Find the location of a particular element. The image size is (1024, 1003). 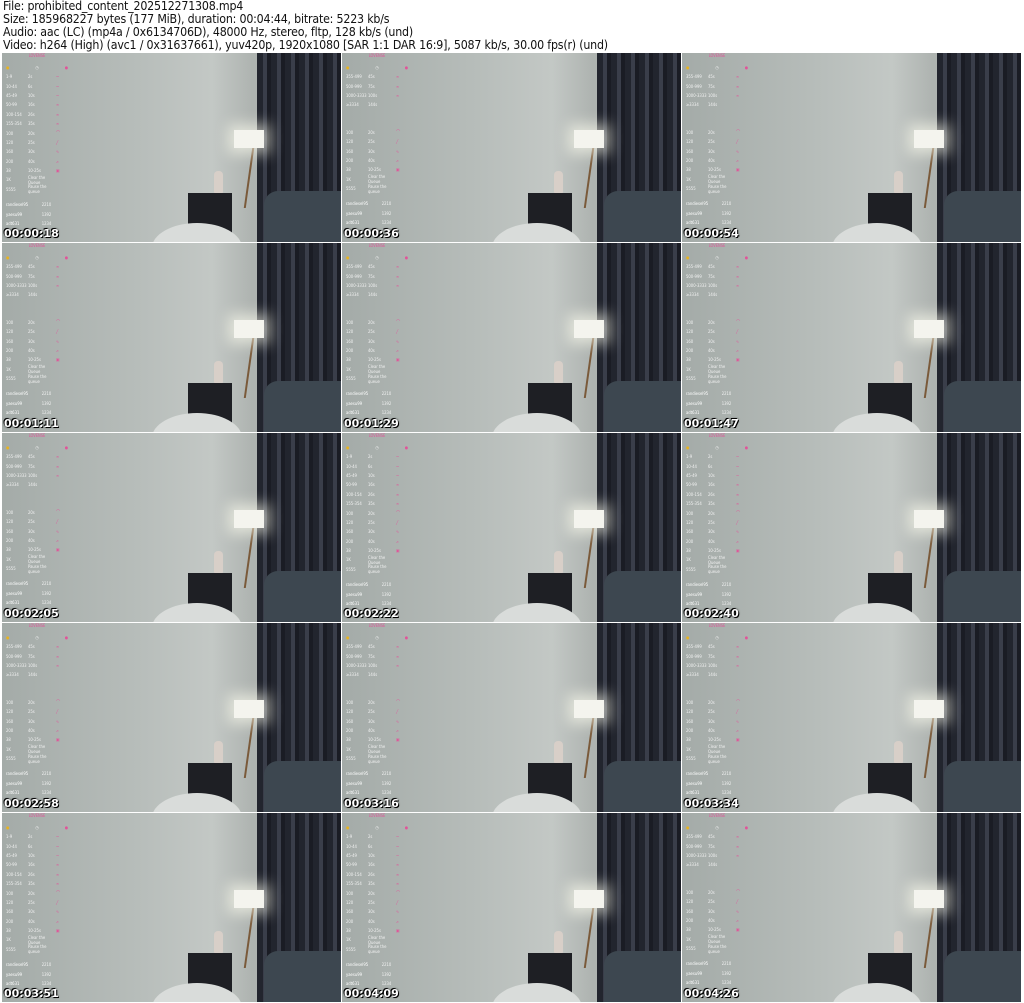

leaderboard-score: 2210 is located at coordinates (46, 774).